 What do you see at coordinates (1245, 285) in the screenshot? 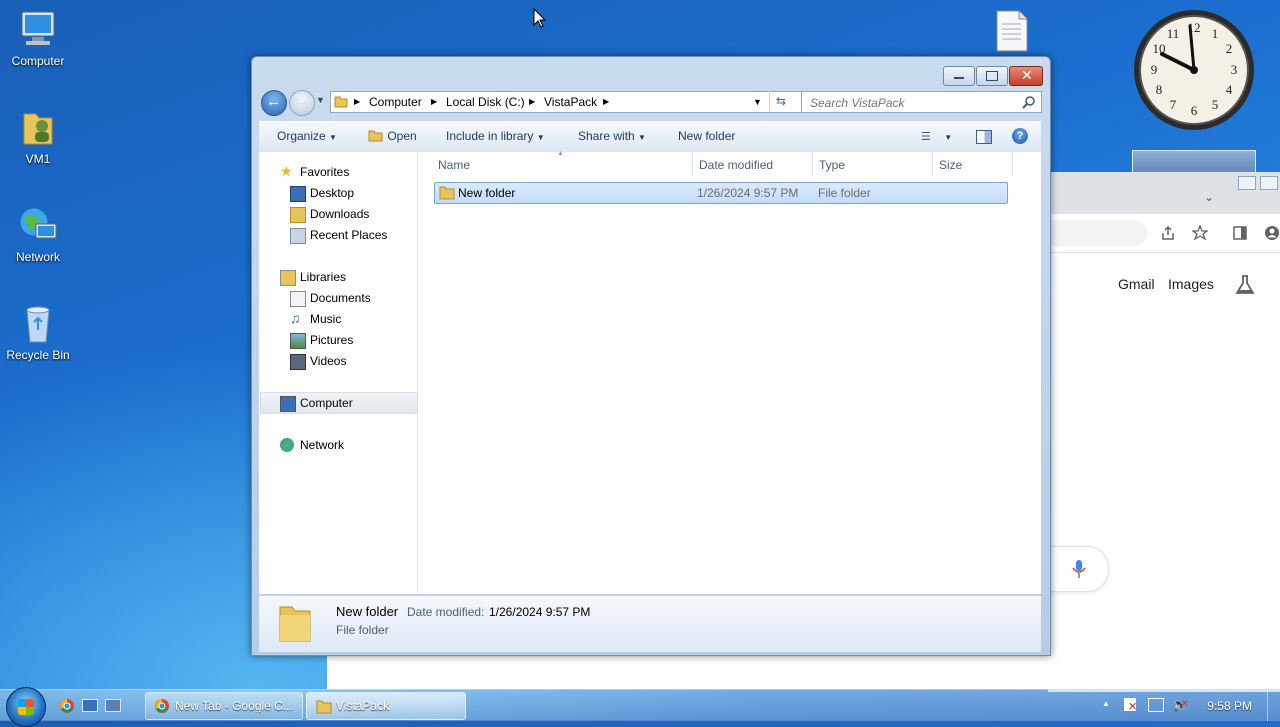
I see `labs-flask-icon` at bounding box center [1245, 285].